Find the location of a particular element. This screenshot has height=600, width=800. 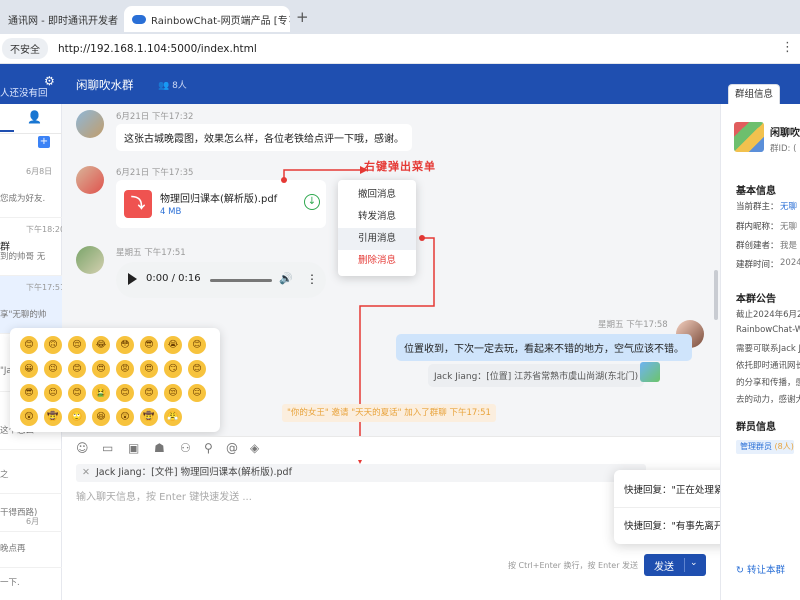

menu-item-quote: 引用消息 is located at coordinates (377, 239).